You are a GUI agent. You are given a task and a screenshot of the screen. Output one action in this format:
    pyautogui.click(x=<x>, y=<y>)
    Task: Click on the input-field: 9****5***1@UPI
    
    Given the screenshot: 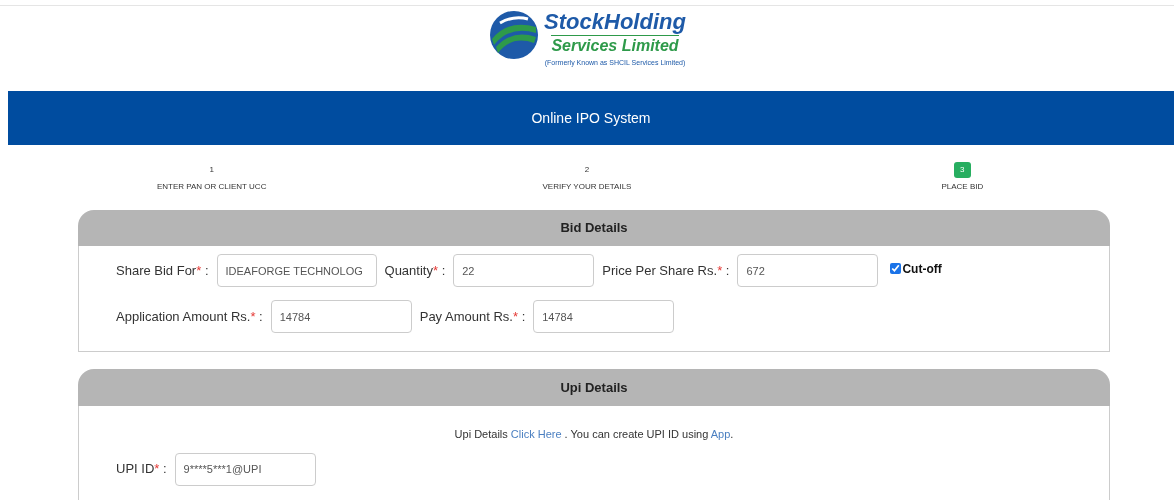 What is the action you would take?
    pyautogui.click(x=245, y=469)
    